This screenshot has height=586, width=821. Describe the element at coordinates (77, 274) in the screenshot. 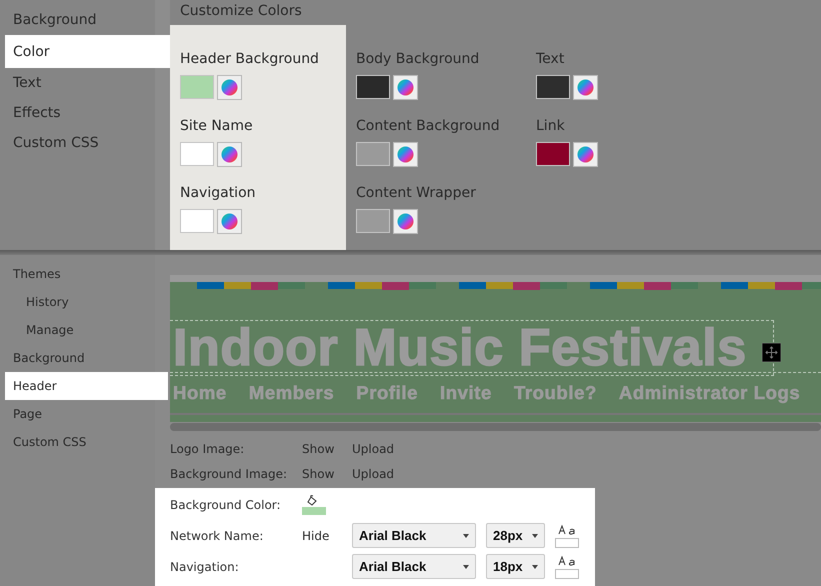

I see `sidebar-item: Themes` at that location.